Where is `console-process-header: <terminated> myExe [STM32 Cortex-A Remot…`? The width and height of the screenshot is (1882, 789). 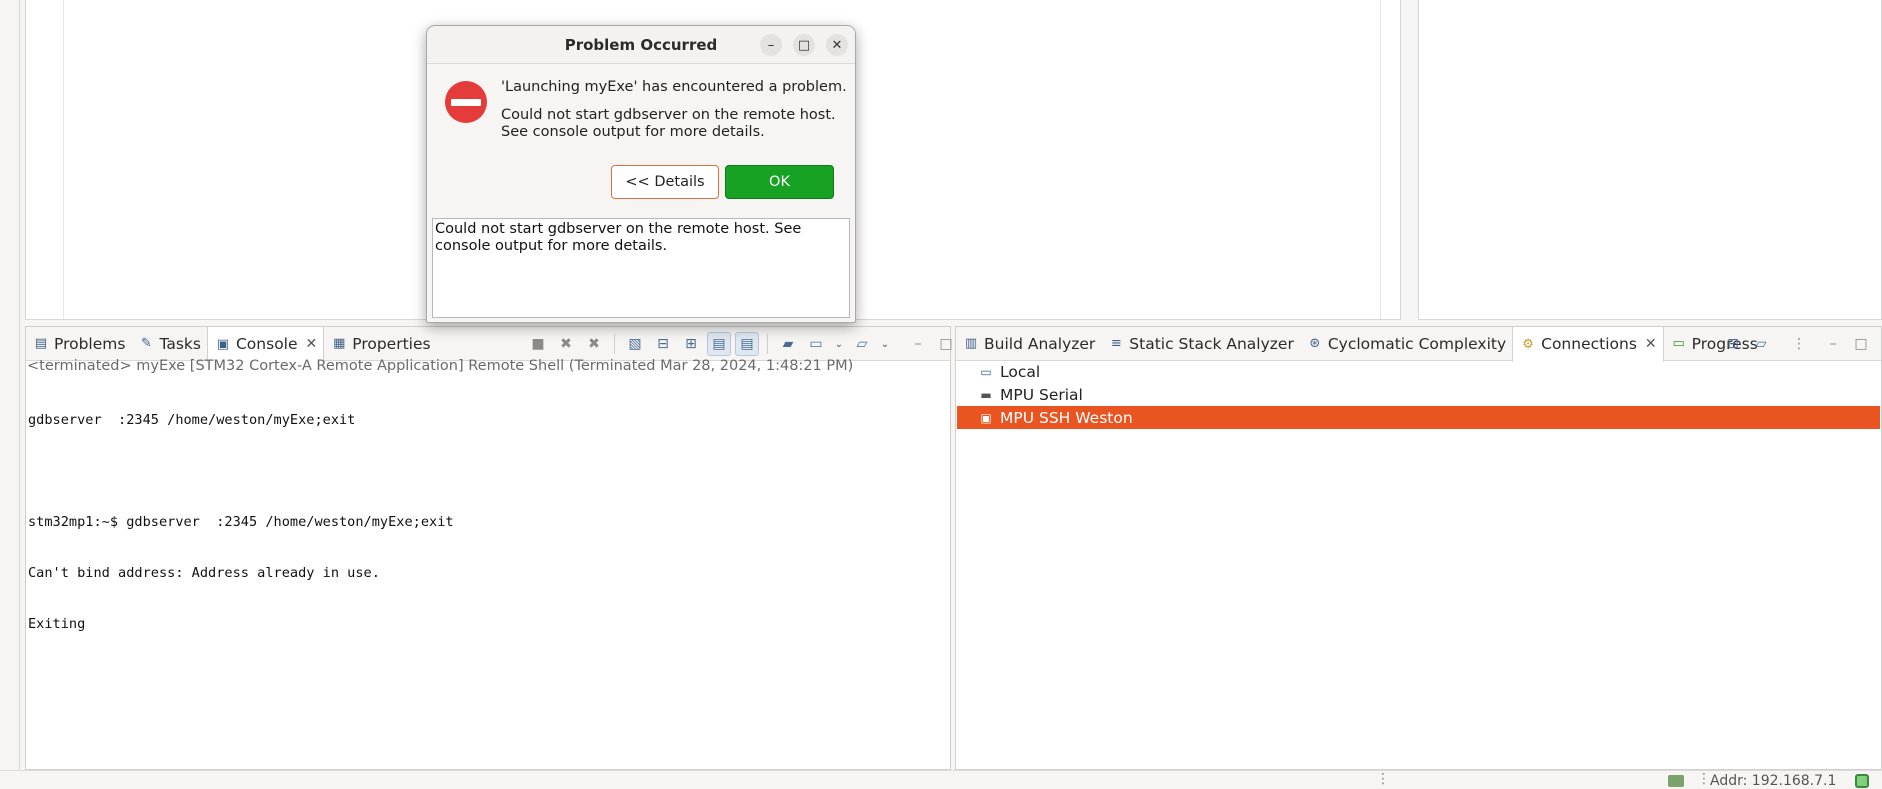 console-process-header: <terminated> myExe [STM32 Cortex-A Remot… is located at coordinates (440, 366).